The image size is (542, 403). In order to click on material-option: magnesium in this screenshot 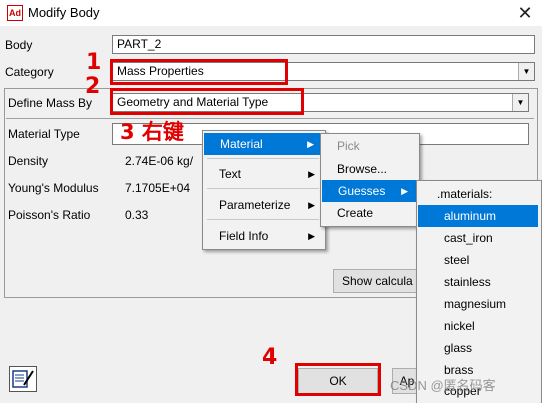, I will do `click(478, 304)`.